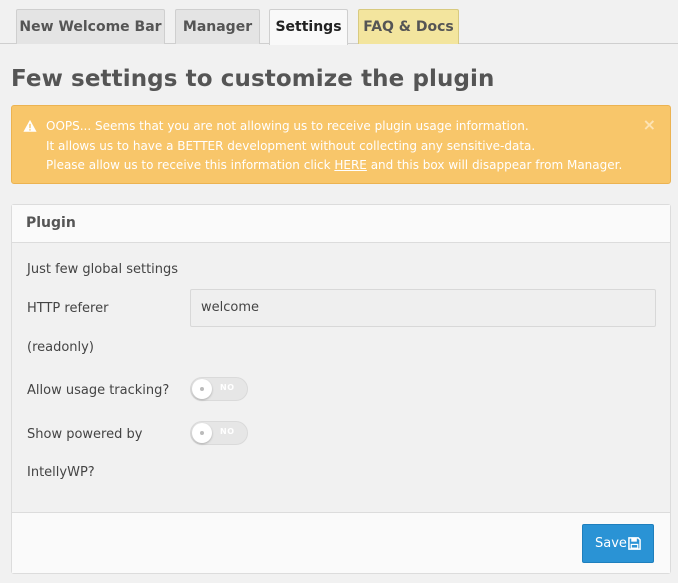 This screenshot has width=678, height=583. What do you see at coordinates (61, 472) in the screenshot?
I see `powered-by-label-2: IntellyWP?` at bounding box center [61, 472].